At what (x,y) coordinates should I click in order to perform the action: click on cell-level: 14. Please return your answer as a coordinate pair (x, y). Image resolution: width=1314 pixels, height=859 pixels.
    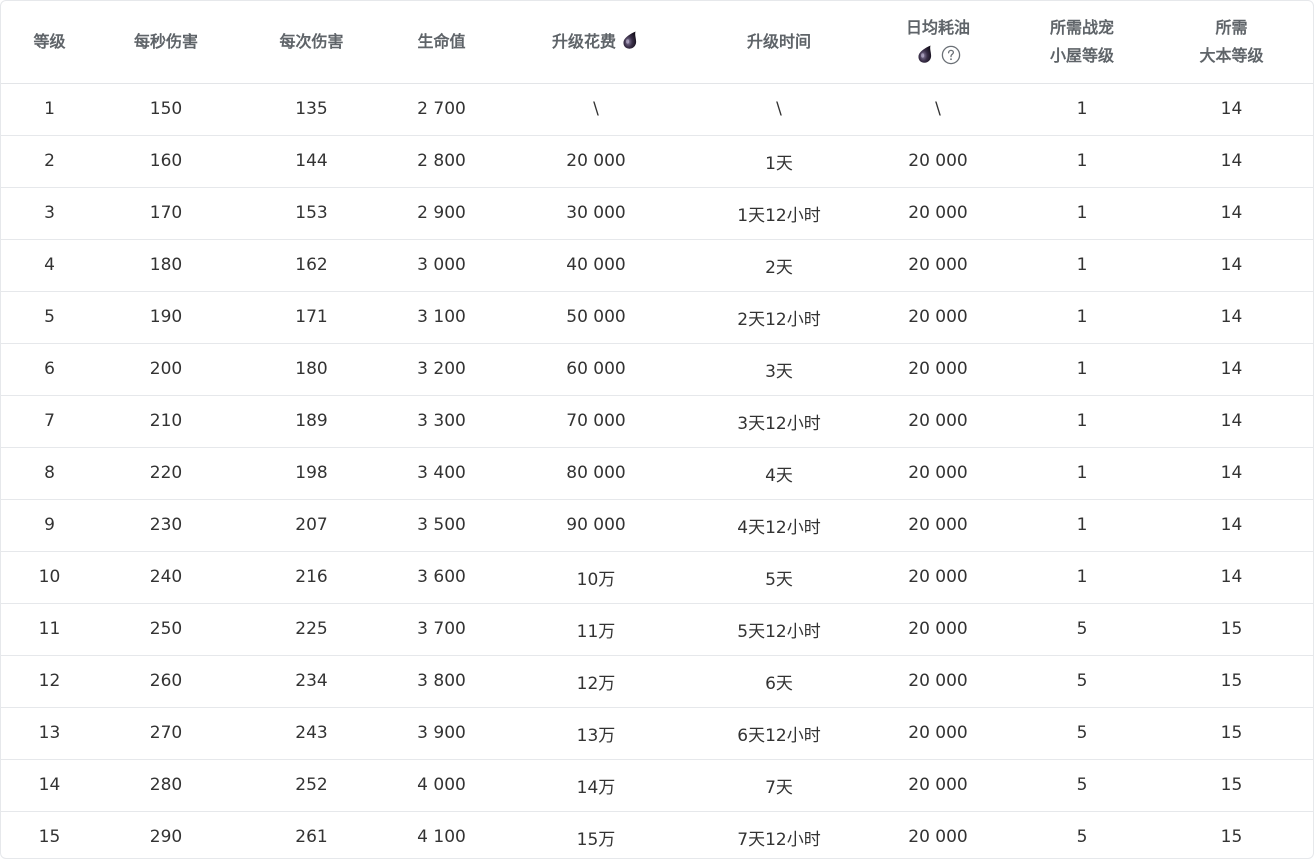
    Looking at the image, I should click on (49, 785).